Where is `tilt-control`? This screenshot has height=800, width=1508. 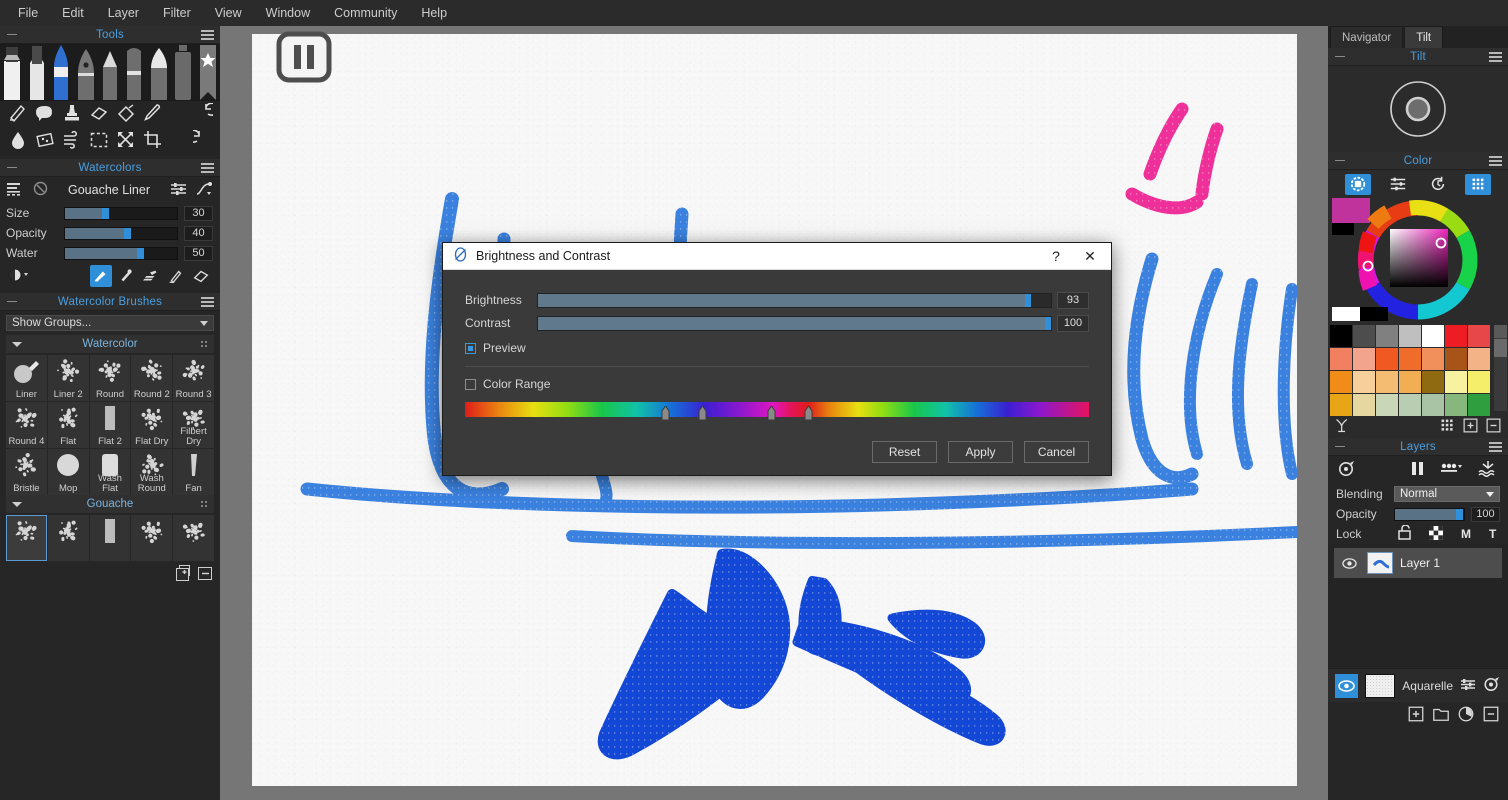 tilt-control is located at coordinates (1418, 109).